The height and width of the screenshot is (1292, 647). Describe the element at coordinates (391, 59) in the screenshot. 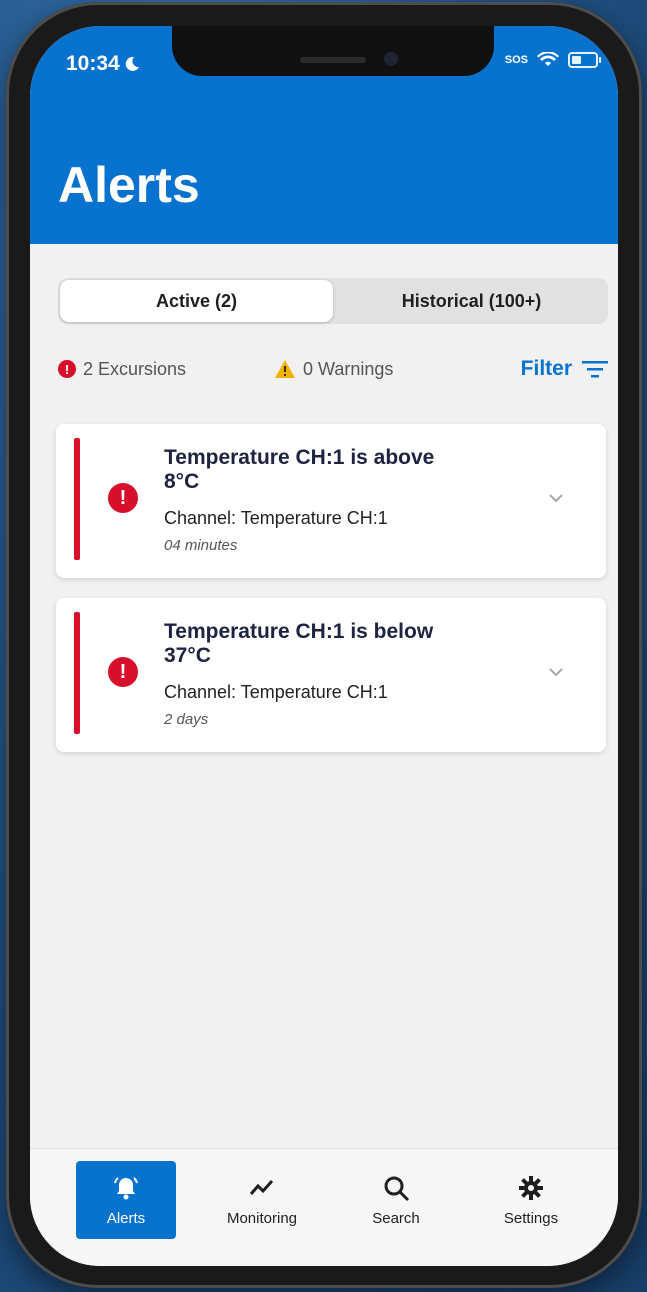

I see `camera` at that location.